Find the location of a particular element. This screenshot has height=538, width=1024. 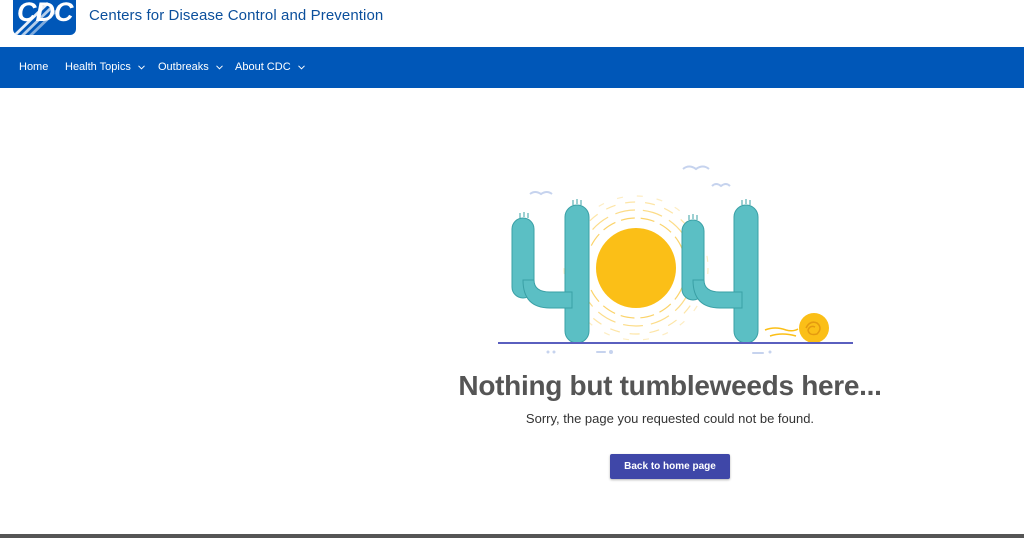

tumbleweed-icon is located at coordinates (796, 328).